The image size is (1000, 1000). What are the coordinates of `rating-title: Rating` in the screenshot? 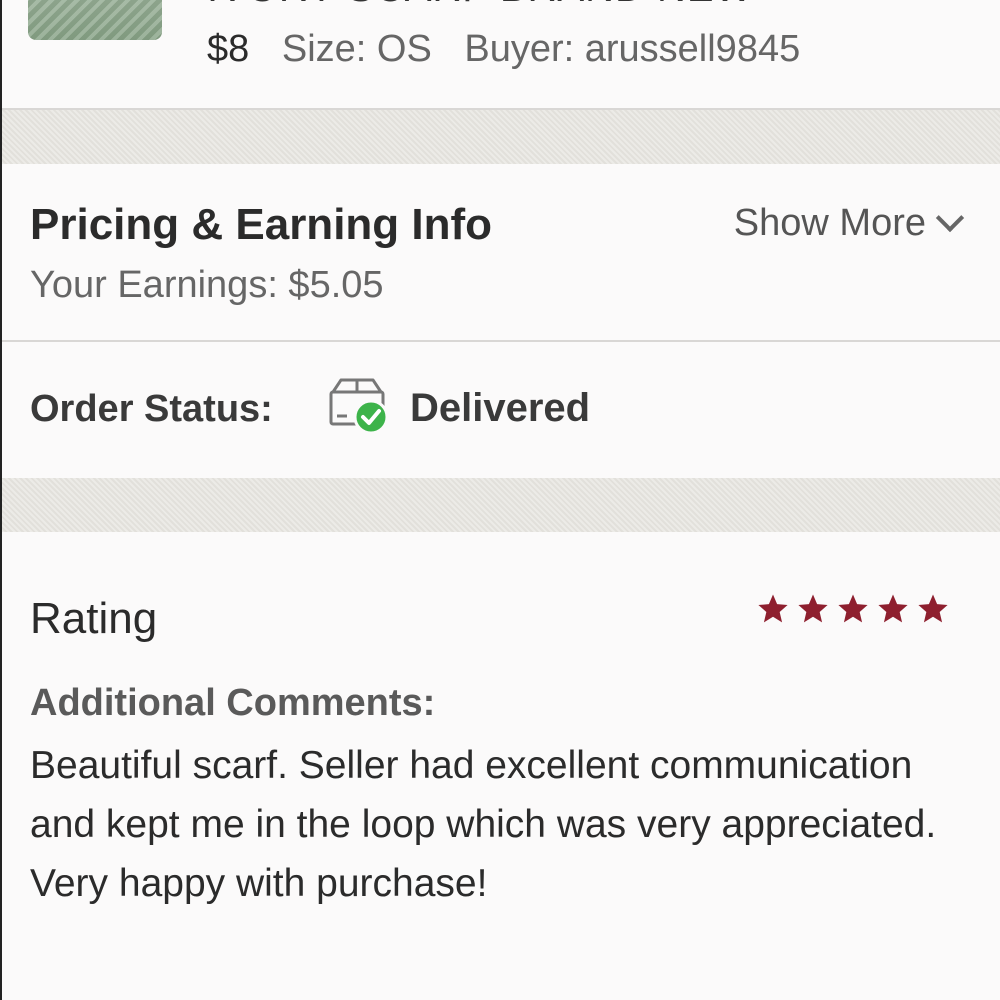 It's located at (94, 618).